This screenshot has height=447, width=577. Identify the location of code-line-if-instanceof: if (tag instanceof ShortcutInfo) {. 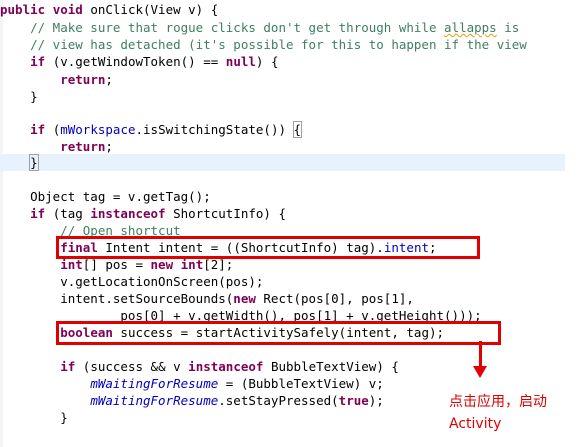
(158, 213).